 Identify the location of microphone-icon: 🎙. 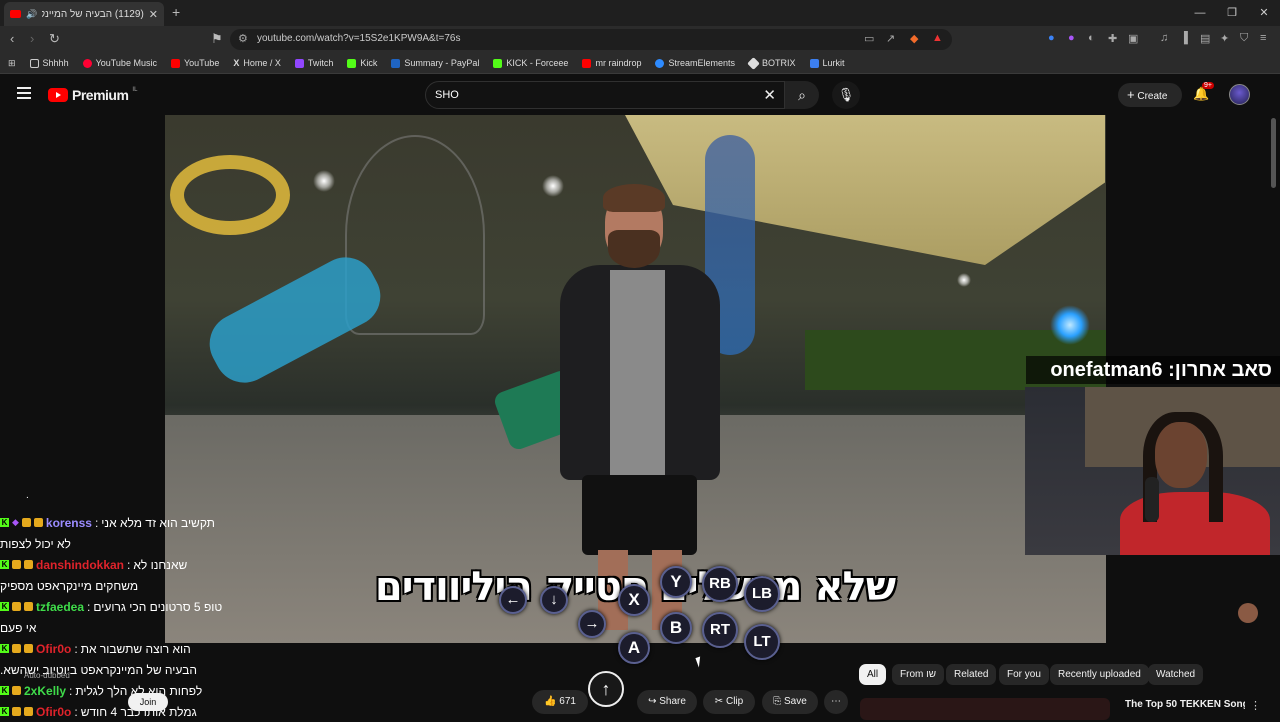
(846, 94).